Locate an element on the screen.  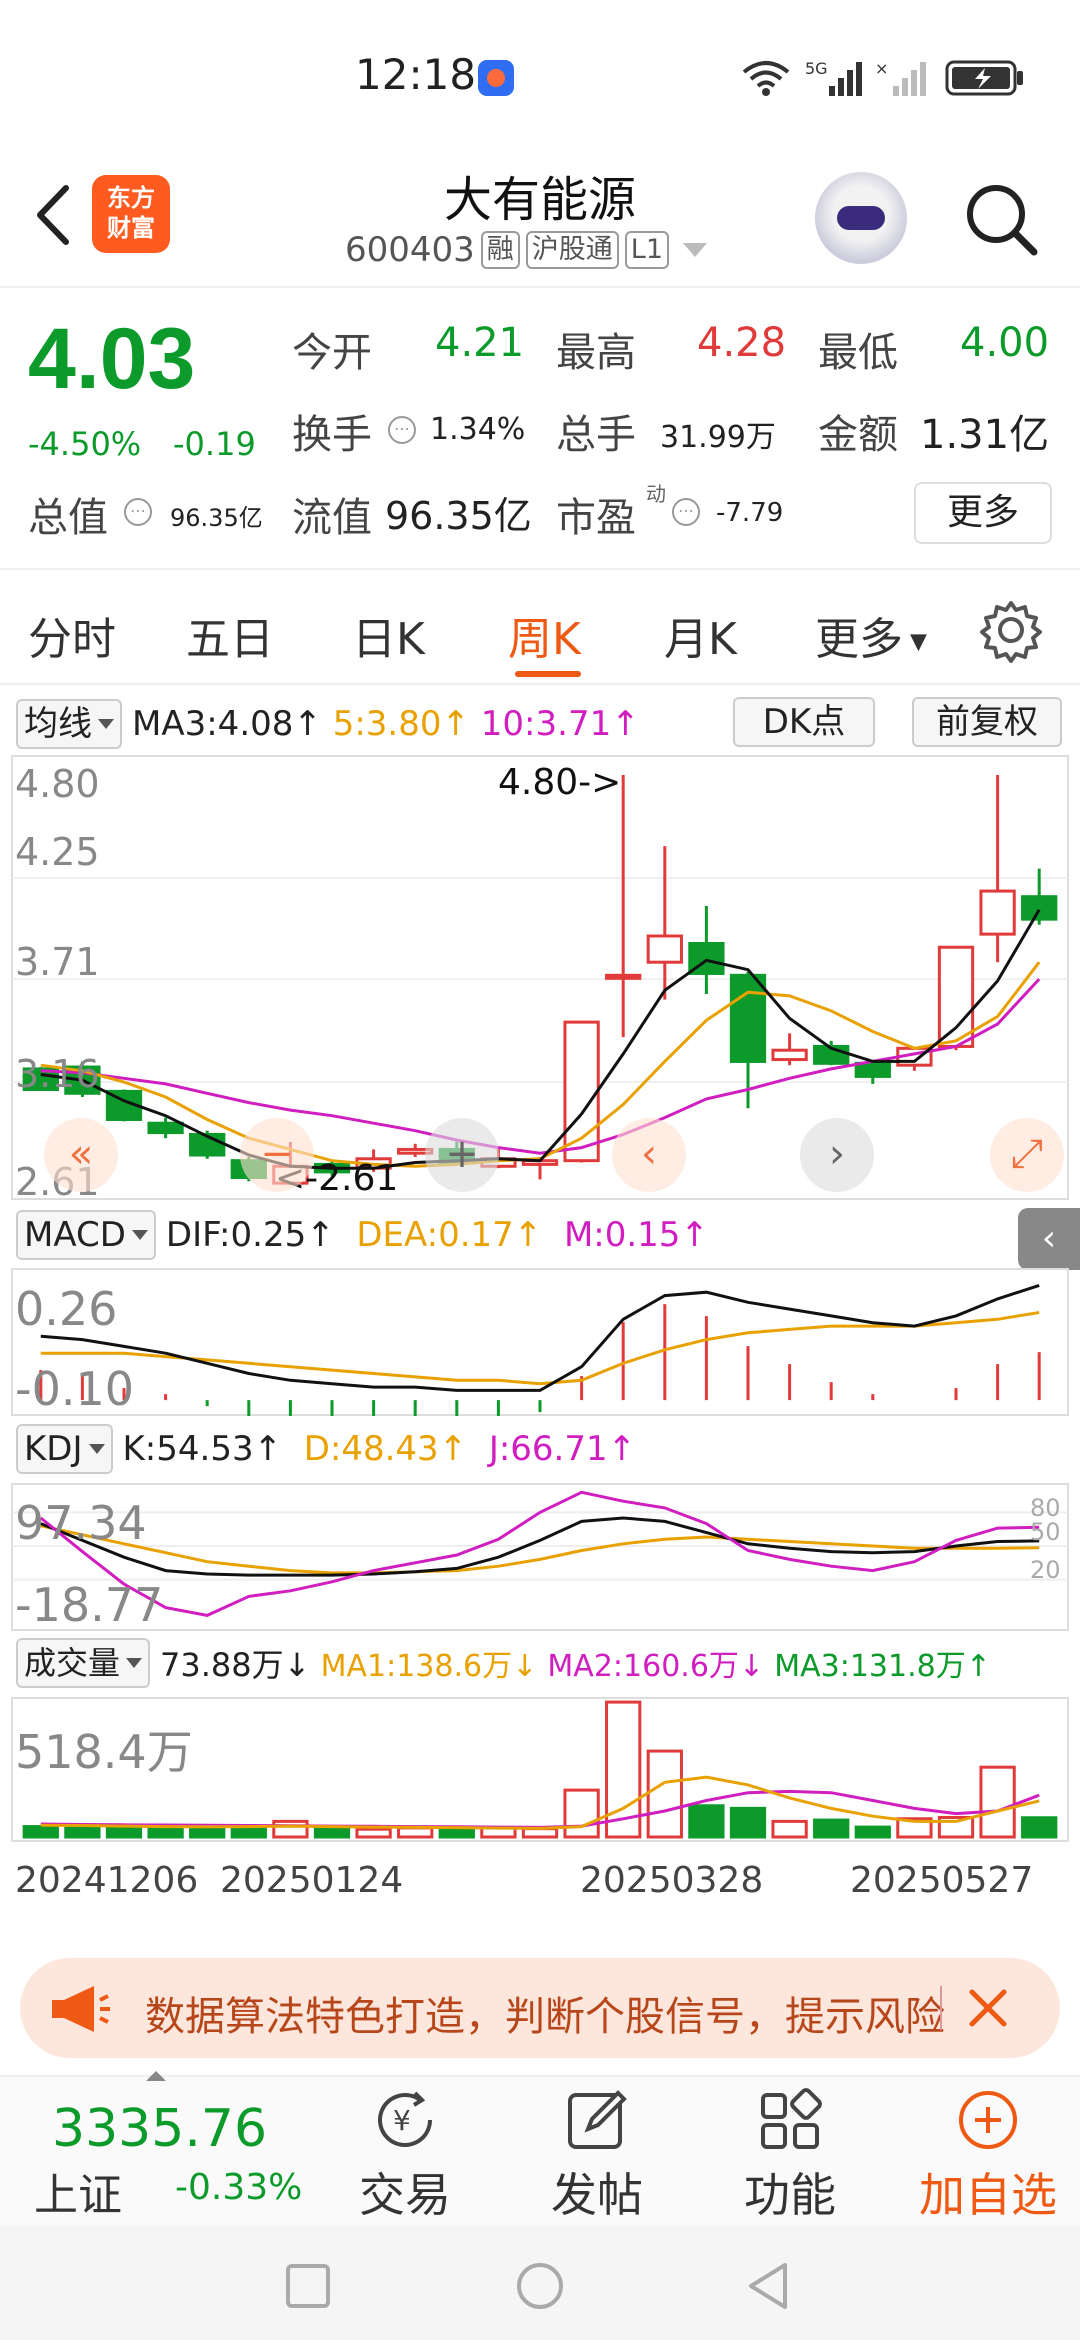
date-label: 20241206 is located at coordinates (107, 1880).